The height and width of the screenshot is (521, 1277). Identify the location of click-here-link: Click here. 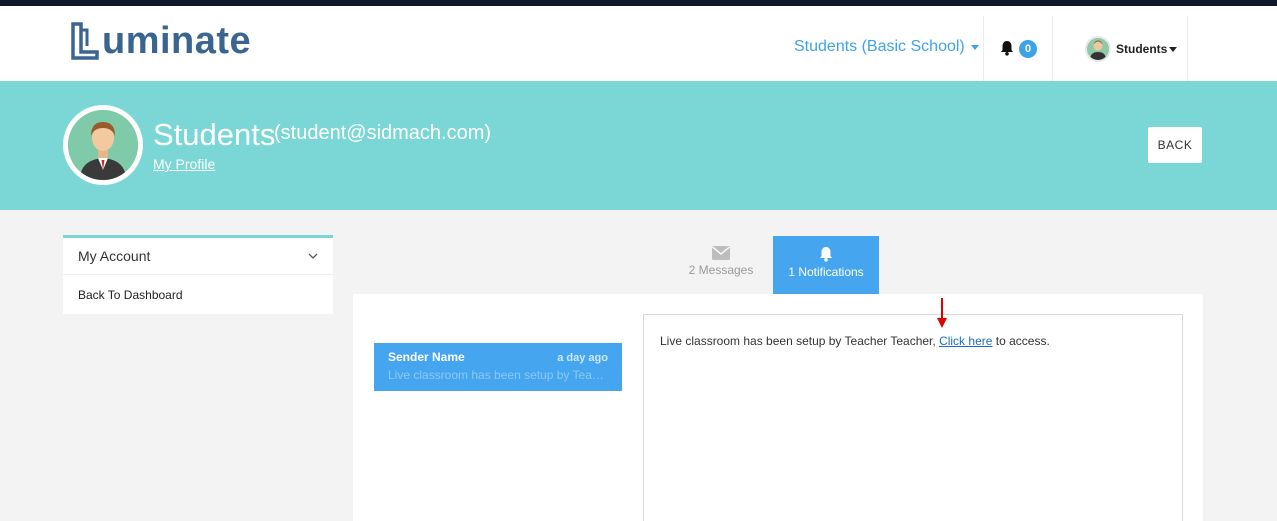
(965, 341).